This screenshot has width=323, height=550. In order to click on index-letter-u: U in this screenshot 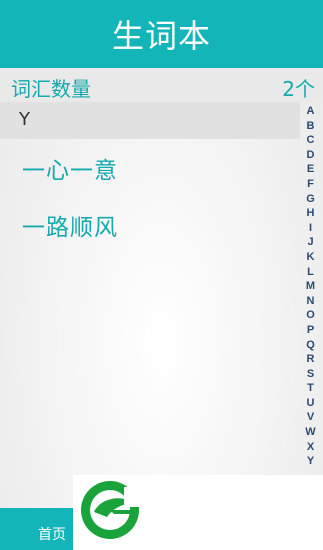, I will do `click(311, 403)`.